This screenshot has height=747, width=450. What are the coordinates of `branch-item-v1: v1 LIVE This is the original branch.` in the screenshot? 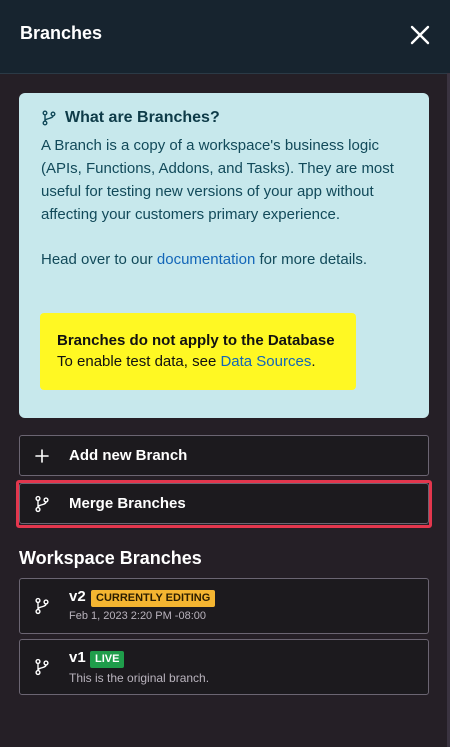 It's located at (224, 667).